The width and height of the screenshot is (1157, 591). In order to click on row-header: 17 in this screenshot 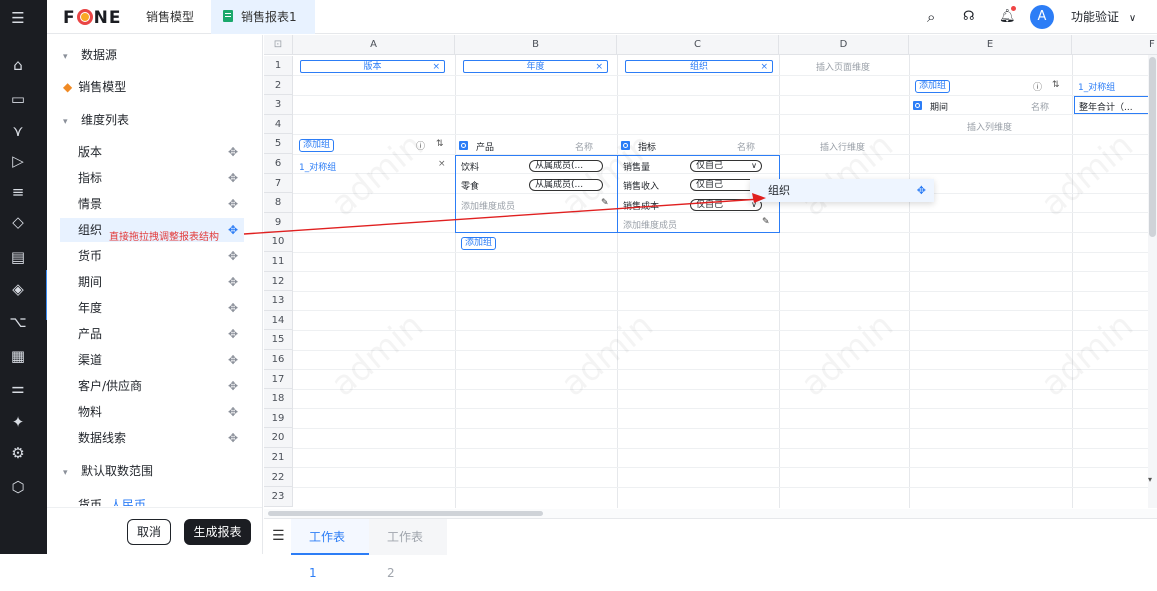, I will do `click(278, 379)`.